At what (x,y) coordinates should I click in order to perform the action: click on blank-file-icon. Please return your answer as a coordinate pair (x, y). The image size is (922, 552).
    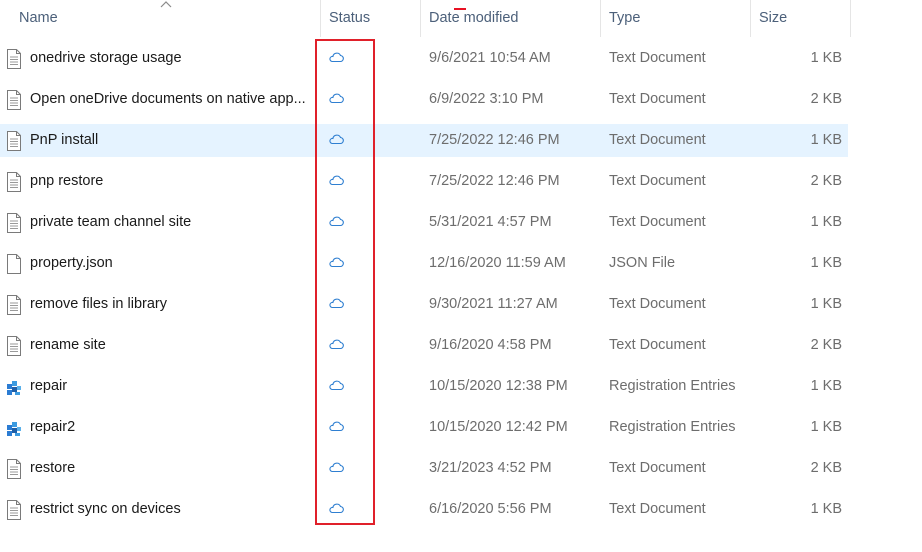
    Looking at the image, I should click on (14, 264).